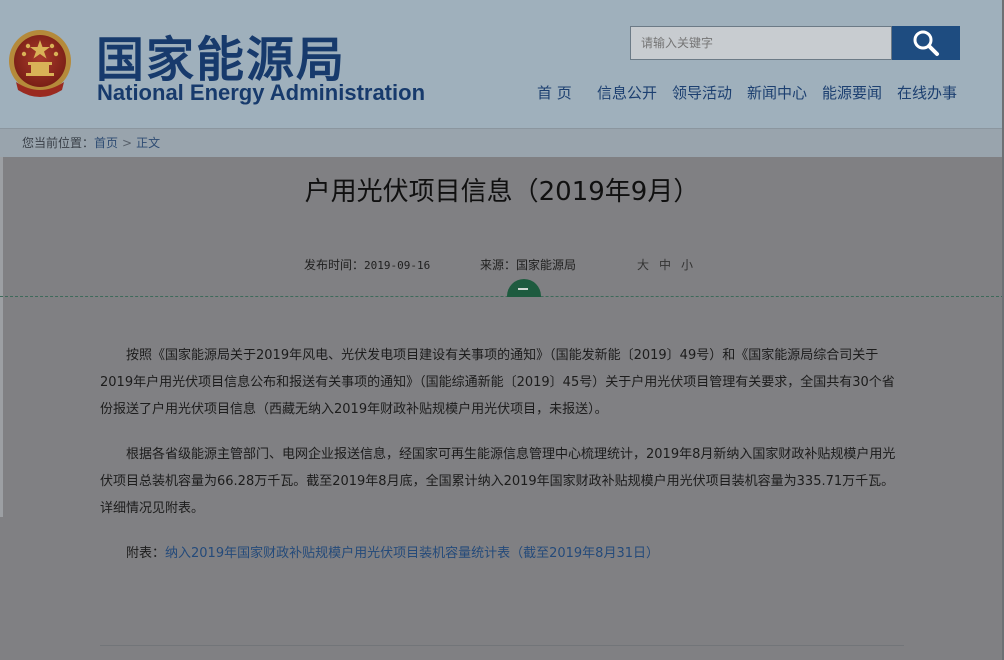  I want to click on breadcrumb-home: 首页, so click(106, 143).